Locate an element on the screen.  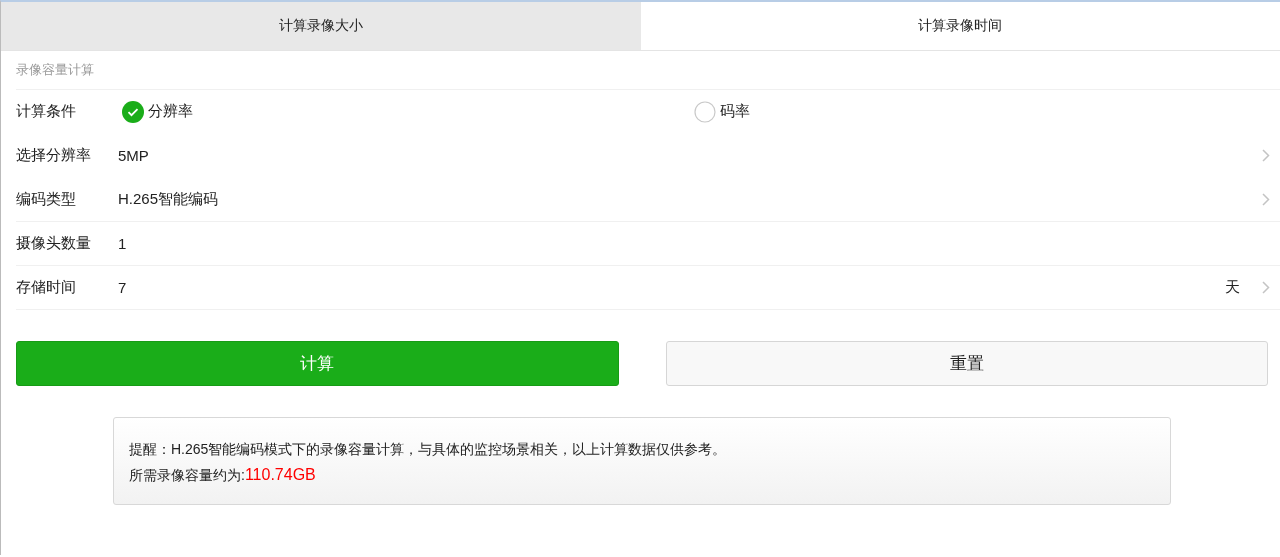
reset-button: 重置 is located at coordinates (966, 363).